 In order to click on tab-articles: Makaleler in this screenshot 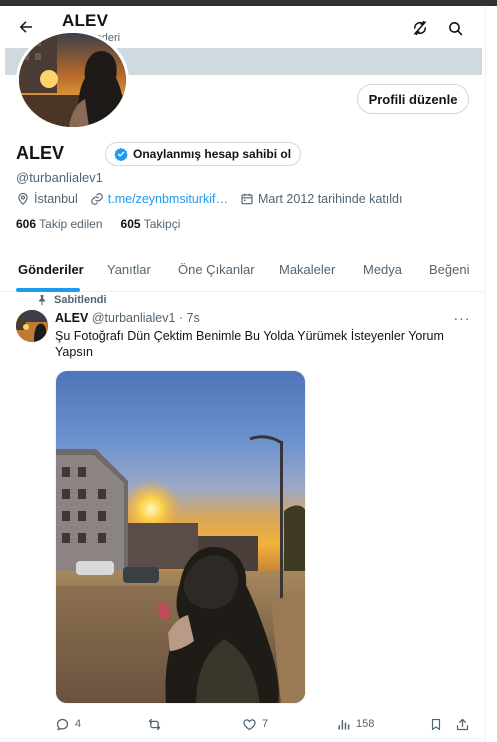, I will do `click(307, 269)`.